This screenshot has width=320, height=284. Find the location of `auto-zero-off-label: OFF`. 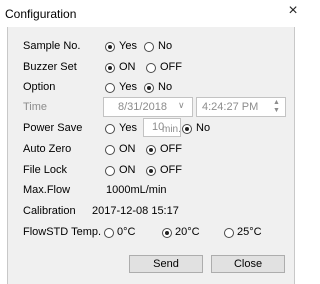

auto-zero-off-label: OFF is located at coordinates (171, 149).